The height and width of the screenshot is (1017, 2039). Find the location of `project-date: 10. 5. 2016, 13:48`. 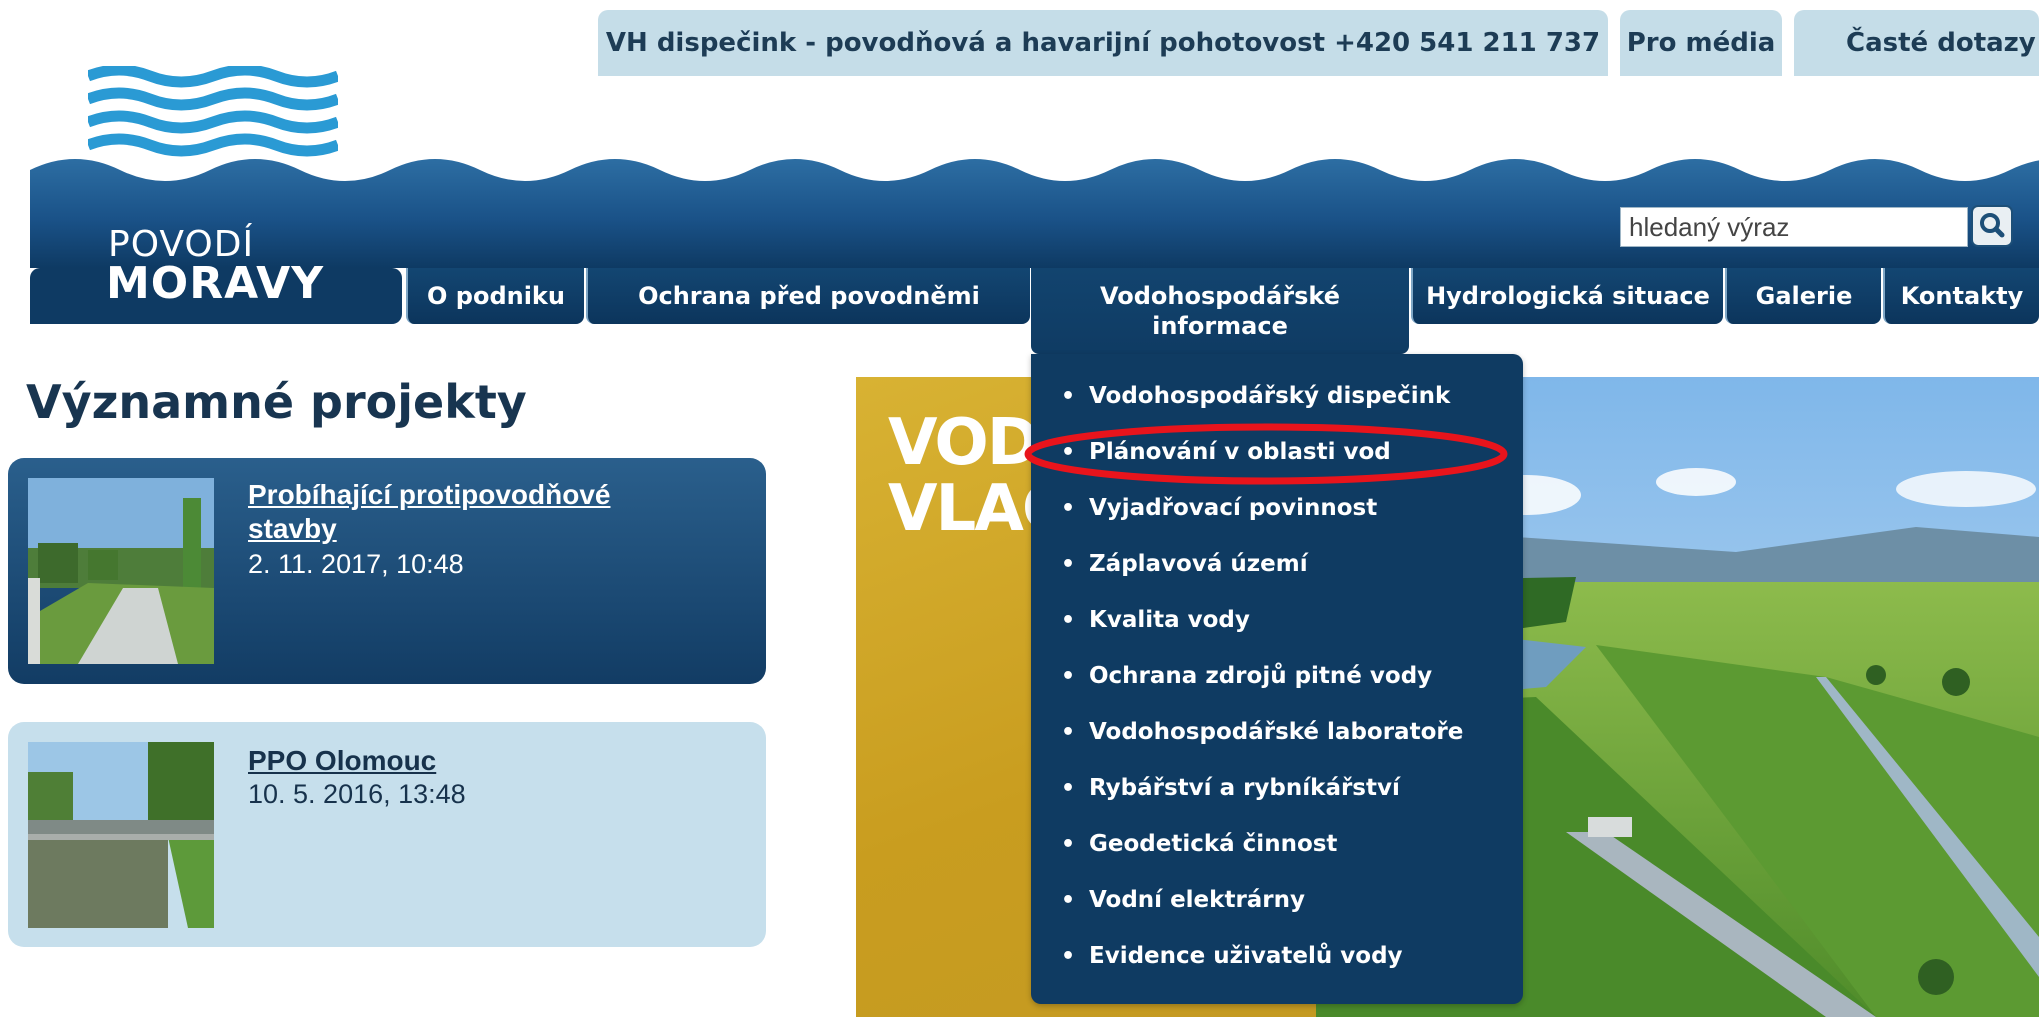

project-date: 10. 5. 2016, 13:48 is located at coordinates (357, 794).